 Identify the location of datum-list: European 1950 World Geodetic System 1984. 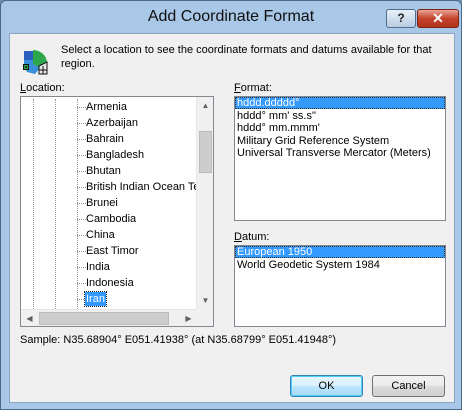
(340, 286).